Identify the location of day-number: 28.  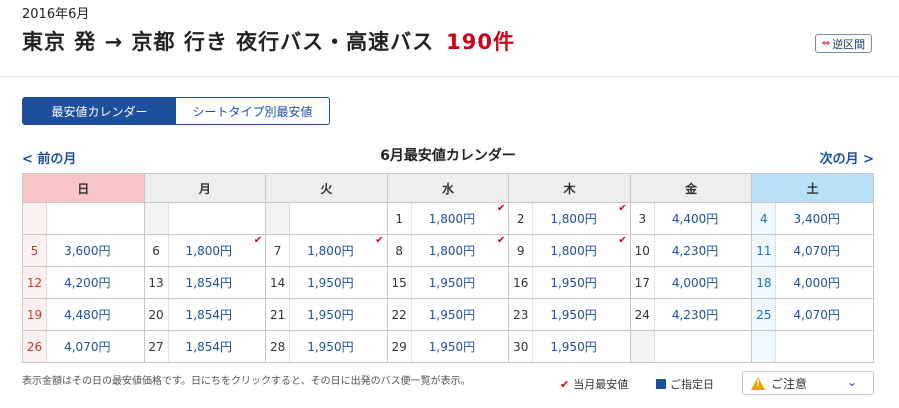
(278, 346).